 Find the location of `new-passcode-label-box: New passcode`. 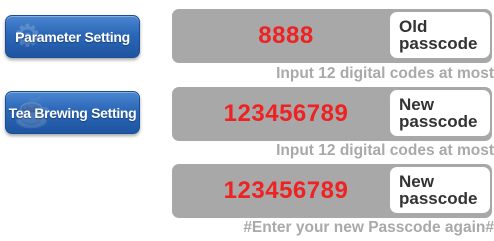

new-passcode-label-box: New passcode is located at coordinates (440, 113).